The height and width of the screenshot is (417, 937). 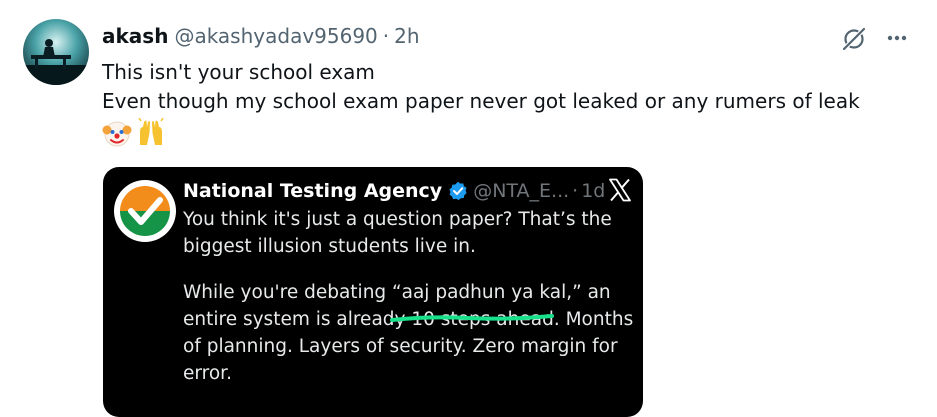 What do you see at coordinates (897, 38) in the screenshot?
I see `more-options-icon` at bounding box center [897, 38].